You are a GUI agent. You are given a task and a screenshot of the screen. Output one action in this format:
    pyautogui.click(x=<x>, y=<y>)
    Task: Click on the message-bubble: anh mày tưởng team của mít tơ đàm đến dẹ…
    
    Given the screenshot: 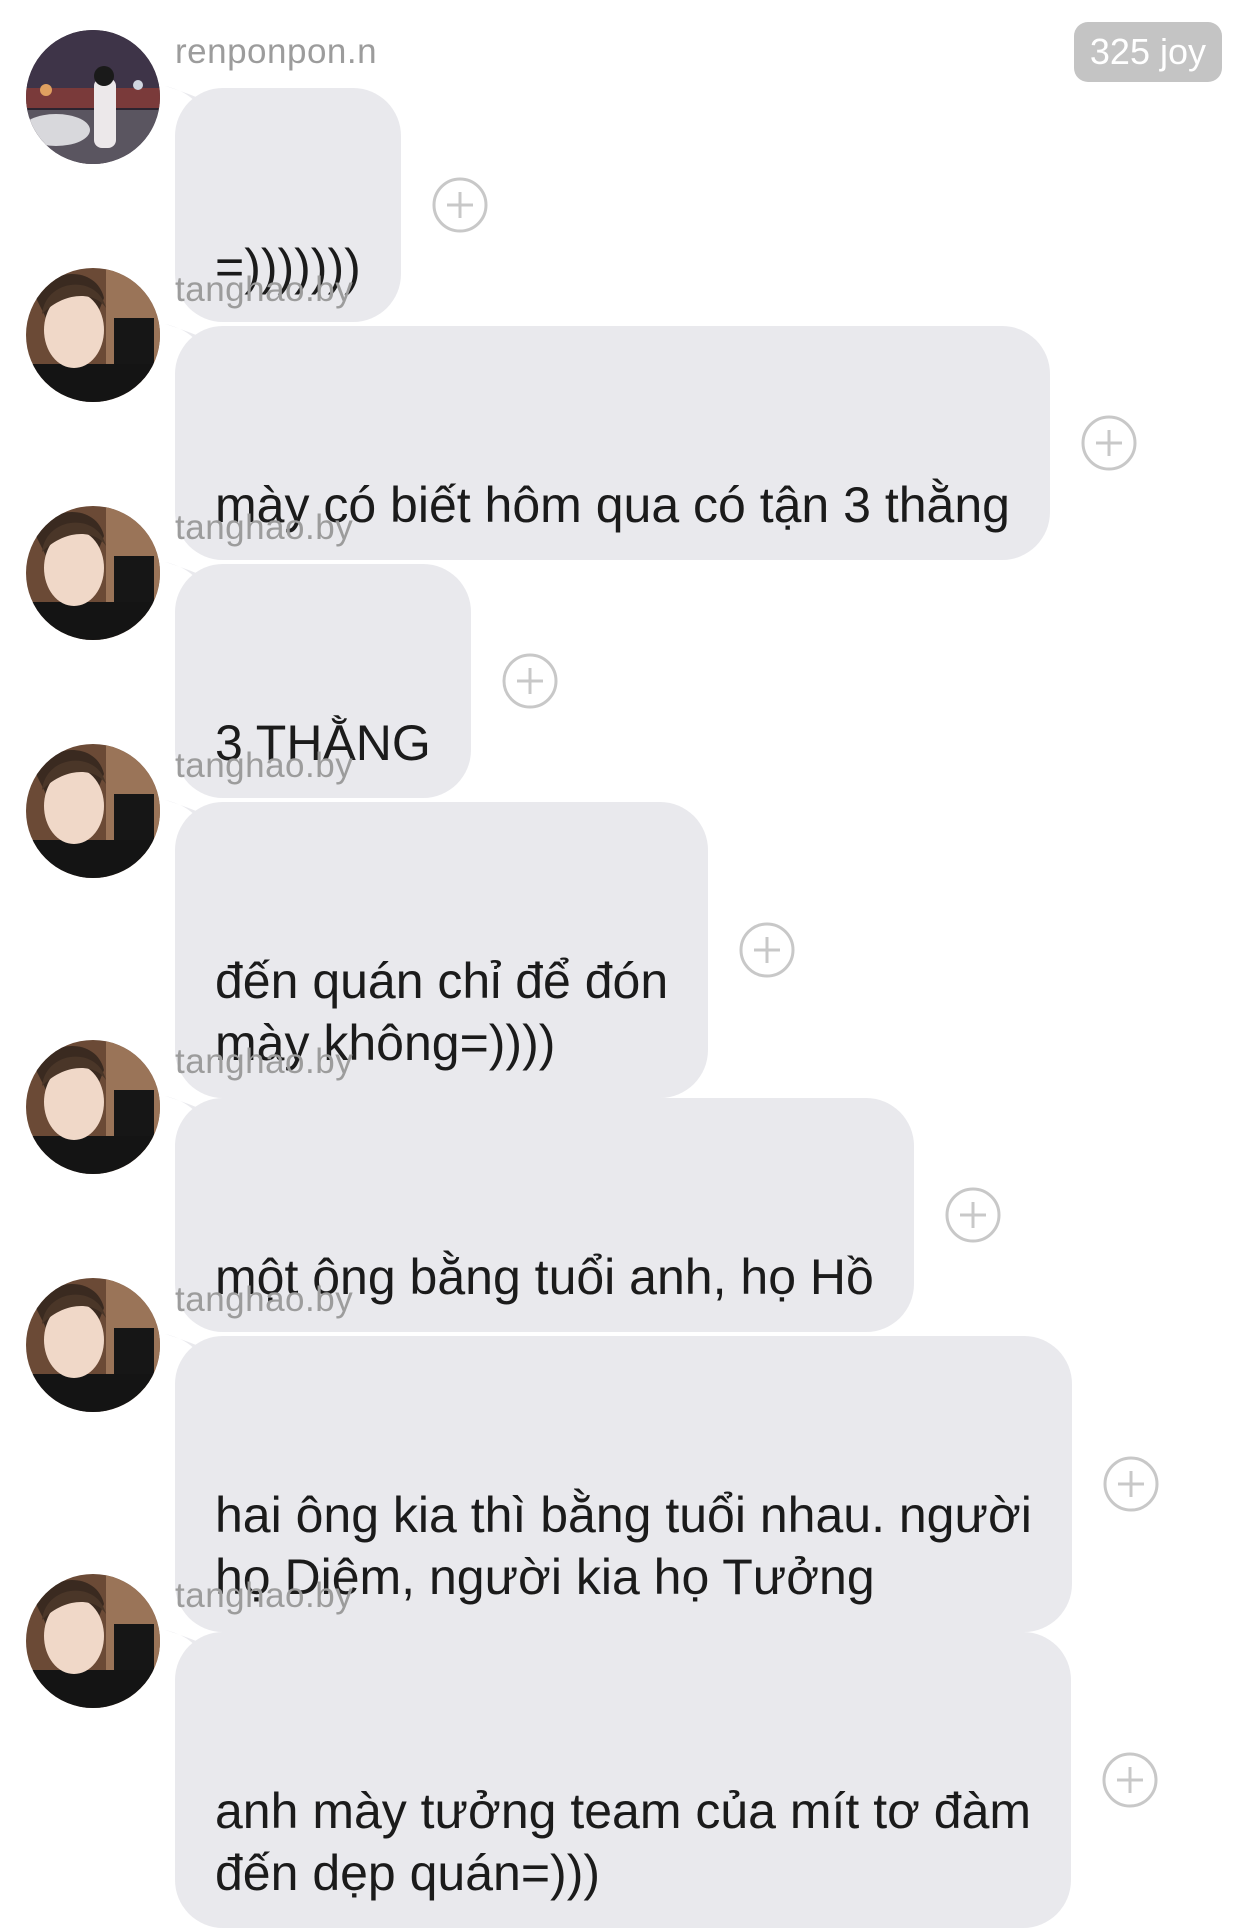 What is the action you would take?
    pyautogui.click(x=618, y=1779)
    